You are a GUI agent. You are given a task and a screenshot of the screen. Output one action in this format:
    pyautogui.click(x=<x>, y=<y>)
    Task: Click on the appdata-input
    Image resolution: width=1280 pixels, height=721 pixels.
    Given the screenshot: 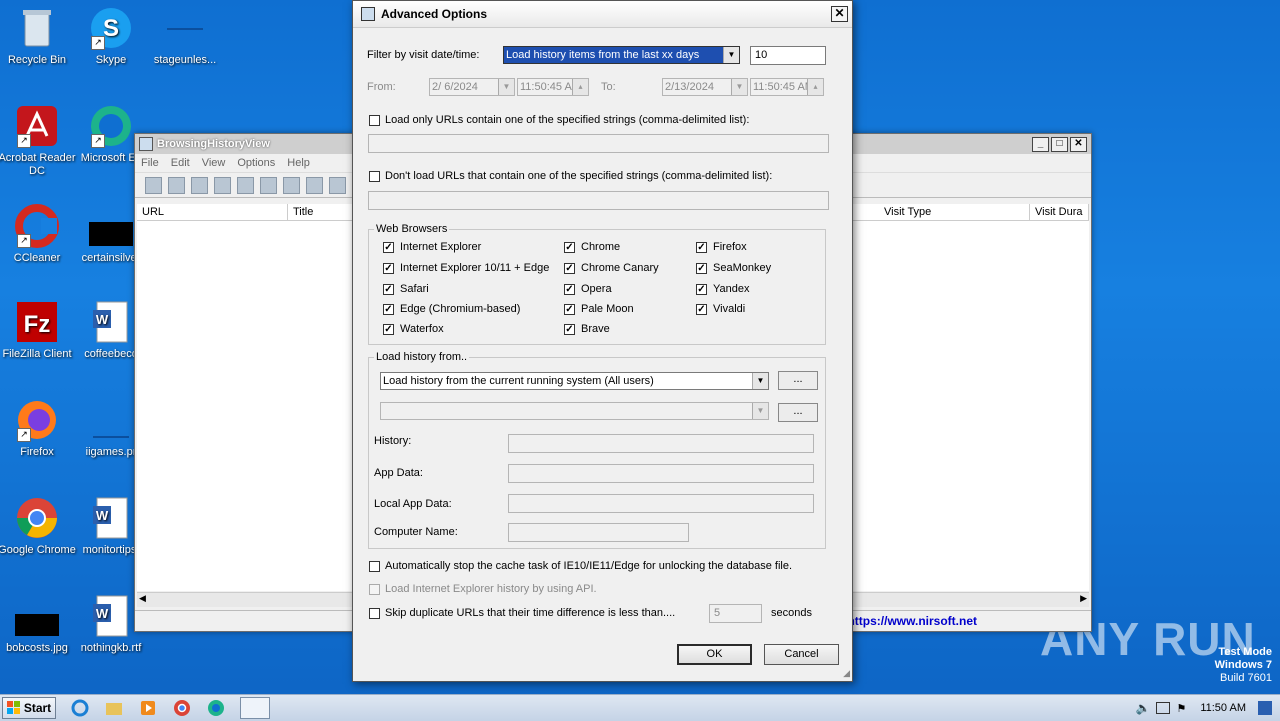 What is the action you would take?
    pyautogui.click(x=661, y=473)
    